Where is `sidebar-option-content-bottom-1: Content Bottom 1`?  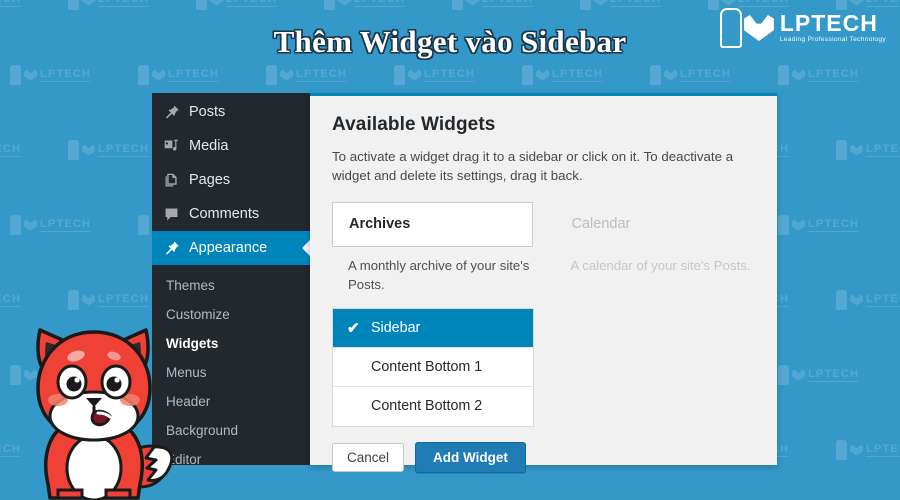 sidebar-option-content-bottom-1: Content Bottom 1 is located at coordinates (433, 367).